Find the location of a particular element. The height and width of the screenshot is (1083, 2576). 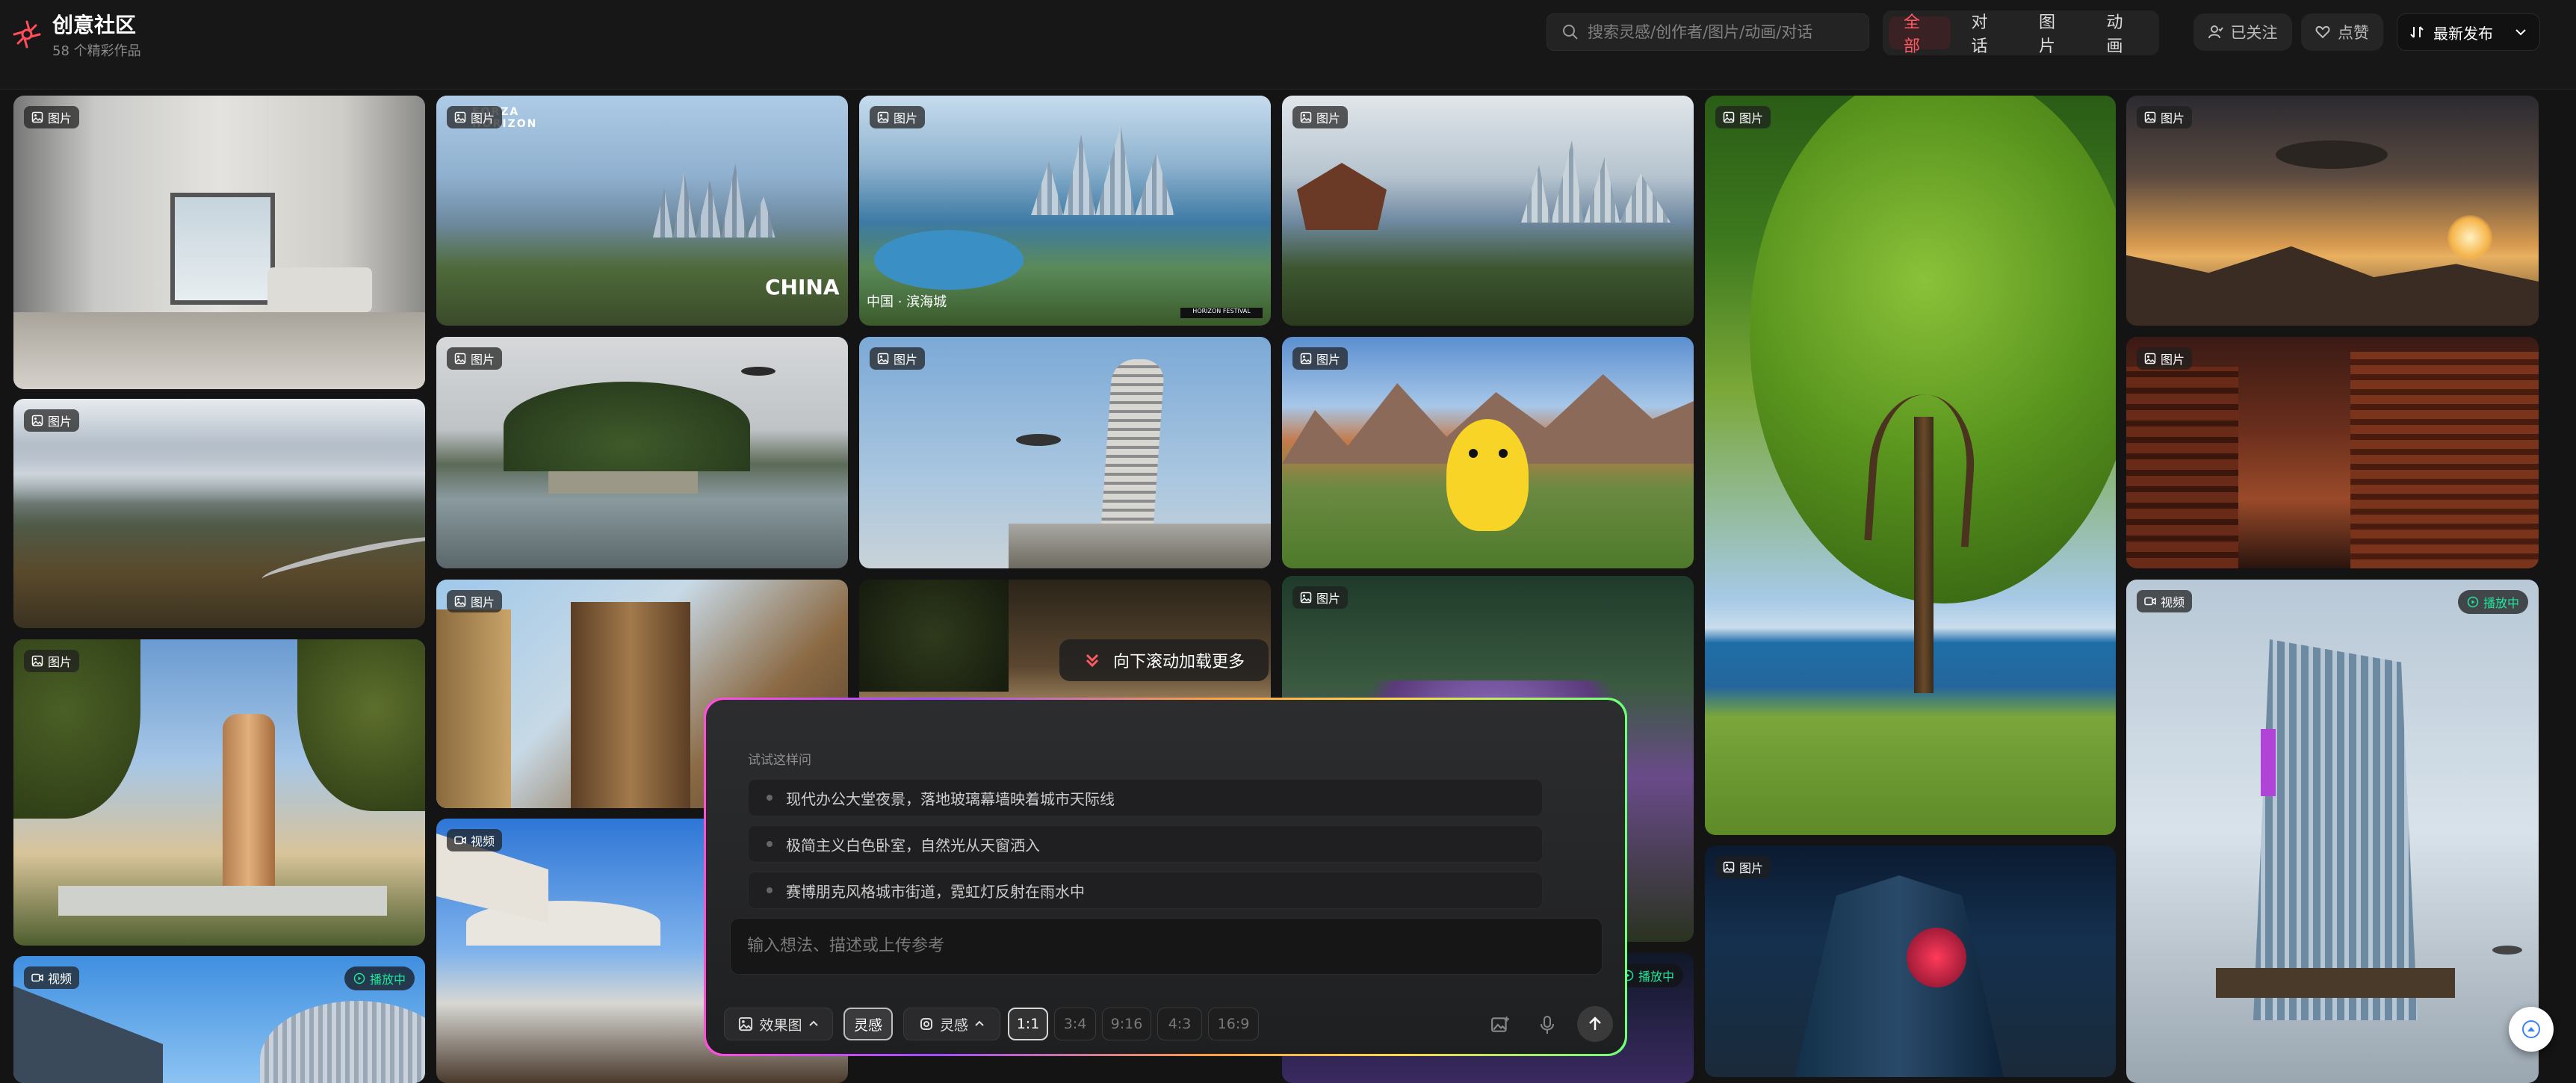

load-more-label: 向下滚动加载更多 is located at coordinates (1178, 662).